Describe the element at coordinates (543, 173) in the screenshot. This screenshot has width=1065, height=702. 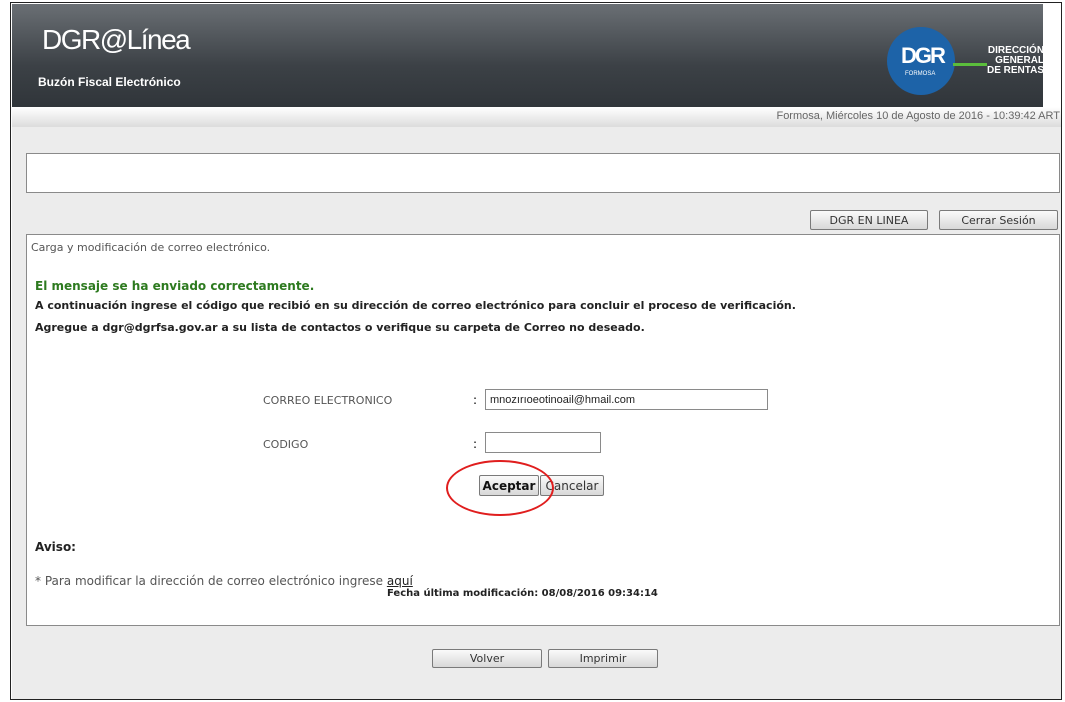
I see `message-box` at that location.